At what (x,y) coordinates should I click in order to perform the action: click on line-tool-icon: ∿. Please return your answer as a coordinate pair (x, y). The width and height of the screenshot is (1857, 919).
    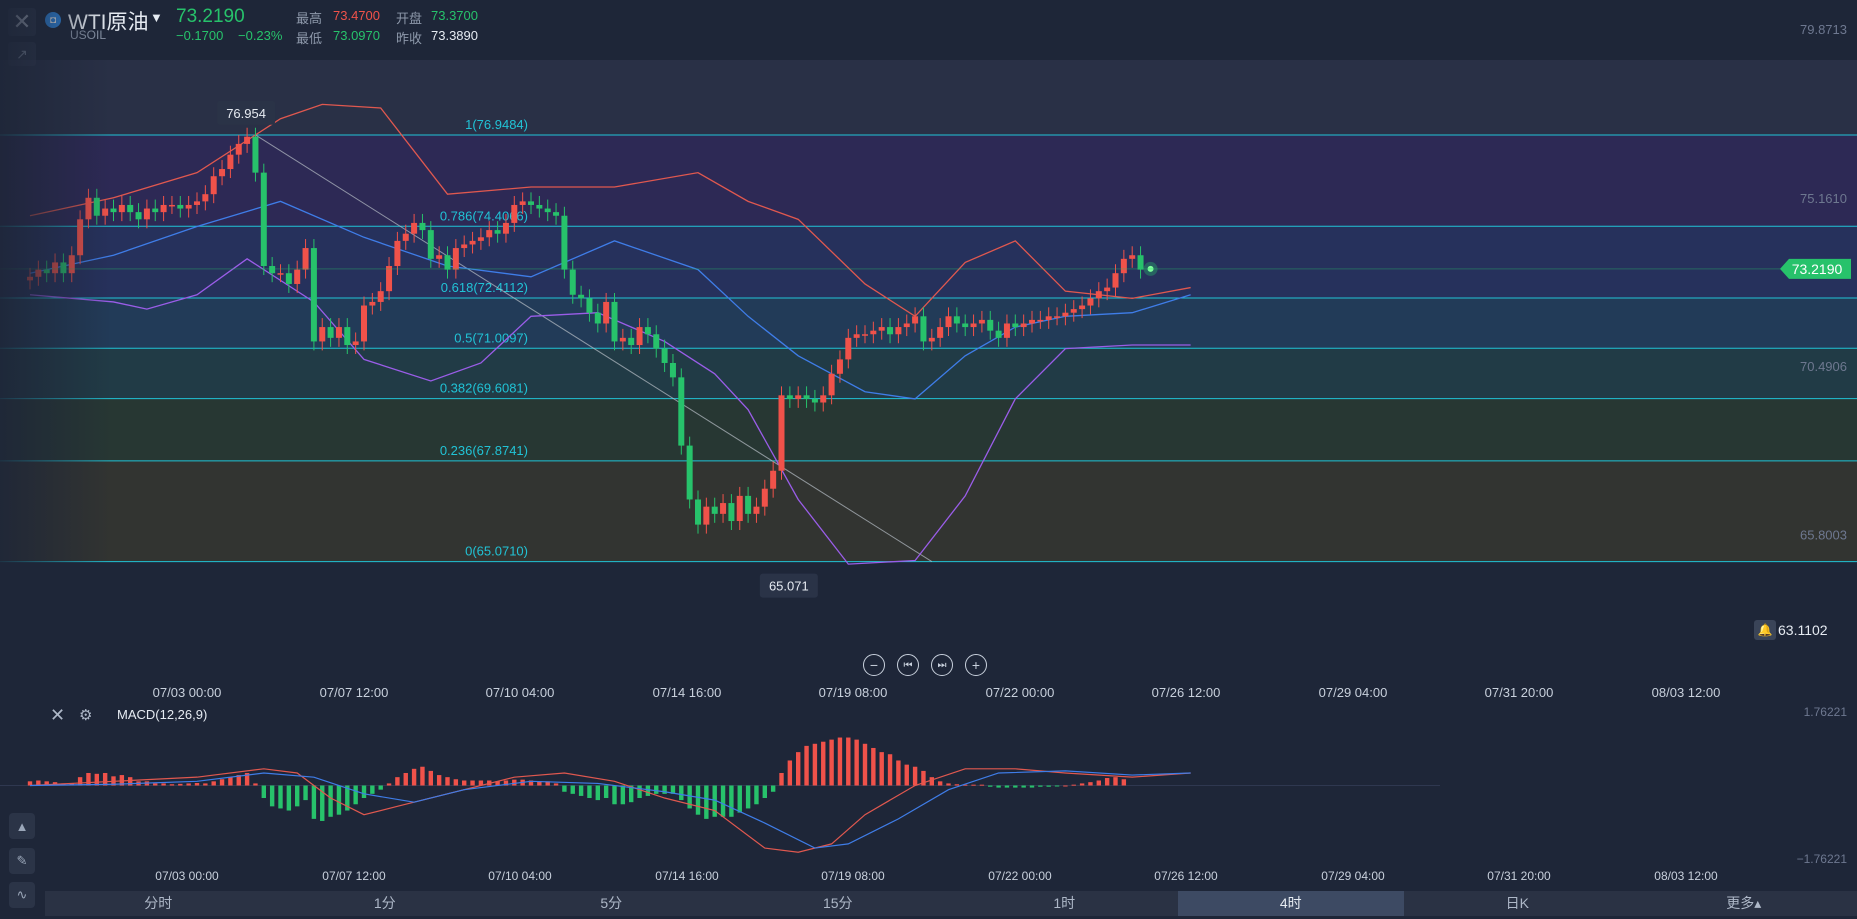
    Looking at the image, I should click on (22, 895).